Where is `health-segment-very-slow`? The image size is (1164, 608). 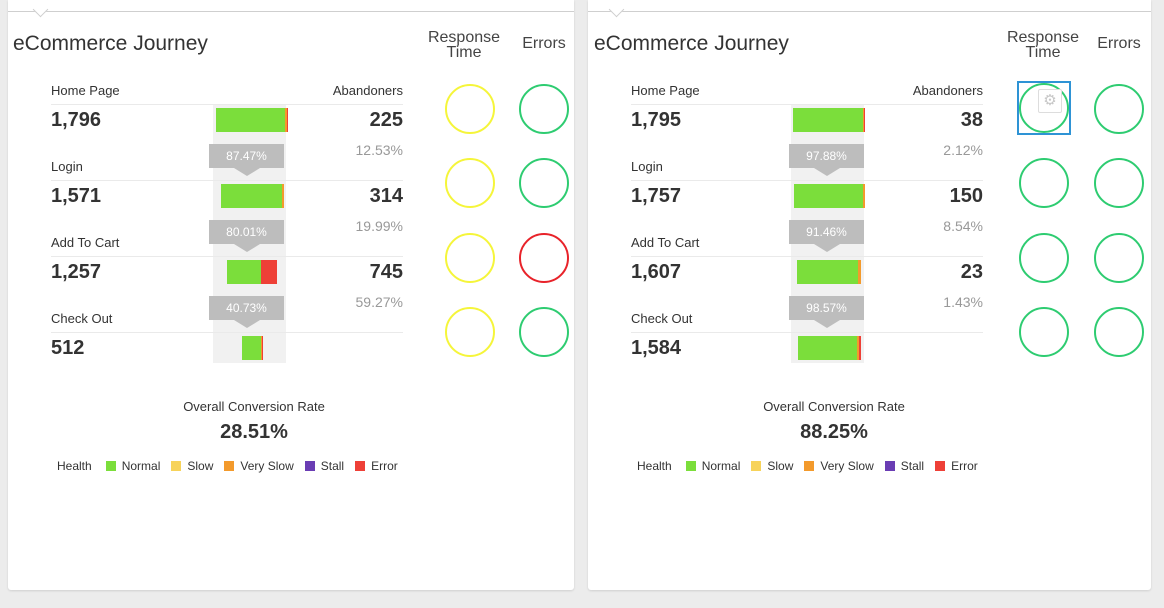 health-segment-very-slow is located at coordinates (283, 196).